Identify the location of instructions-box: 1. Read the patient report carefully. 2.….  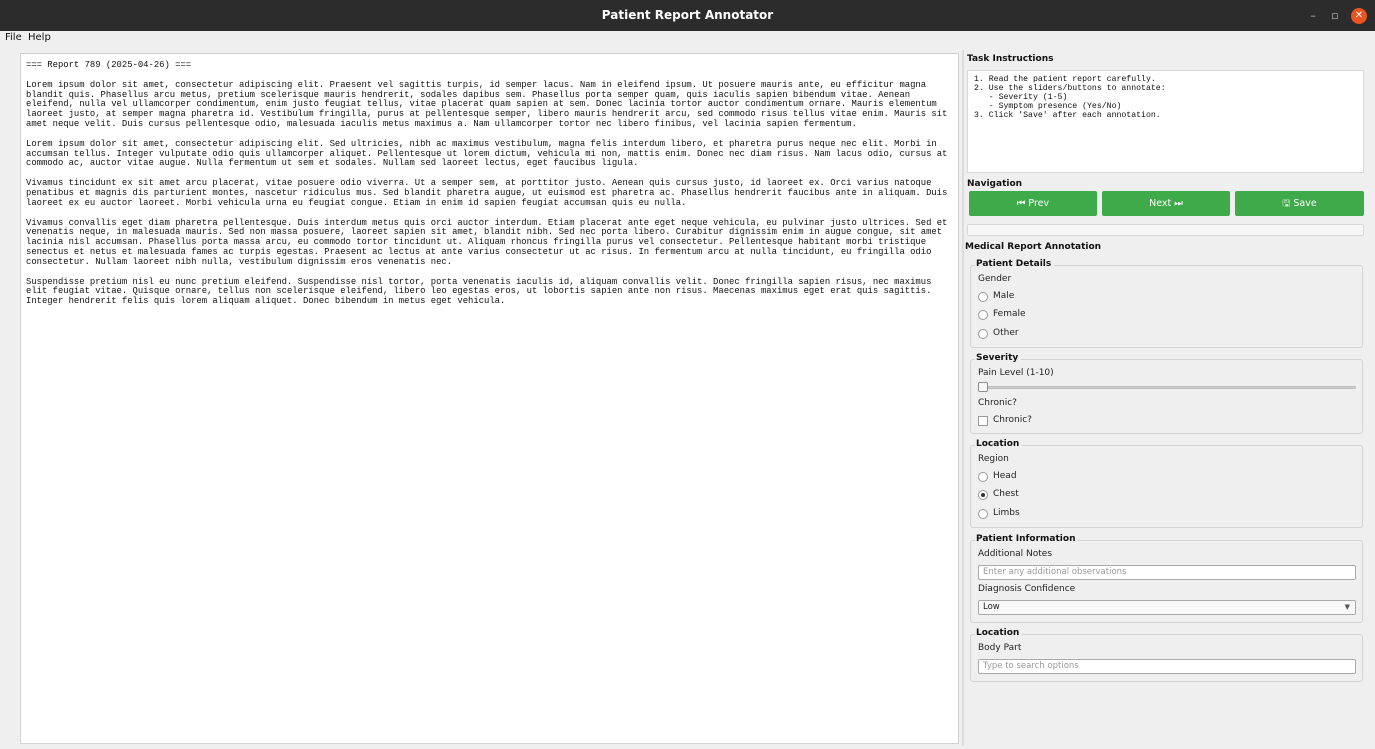
(1165, 121).